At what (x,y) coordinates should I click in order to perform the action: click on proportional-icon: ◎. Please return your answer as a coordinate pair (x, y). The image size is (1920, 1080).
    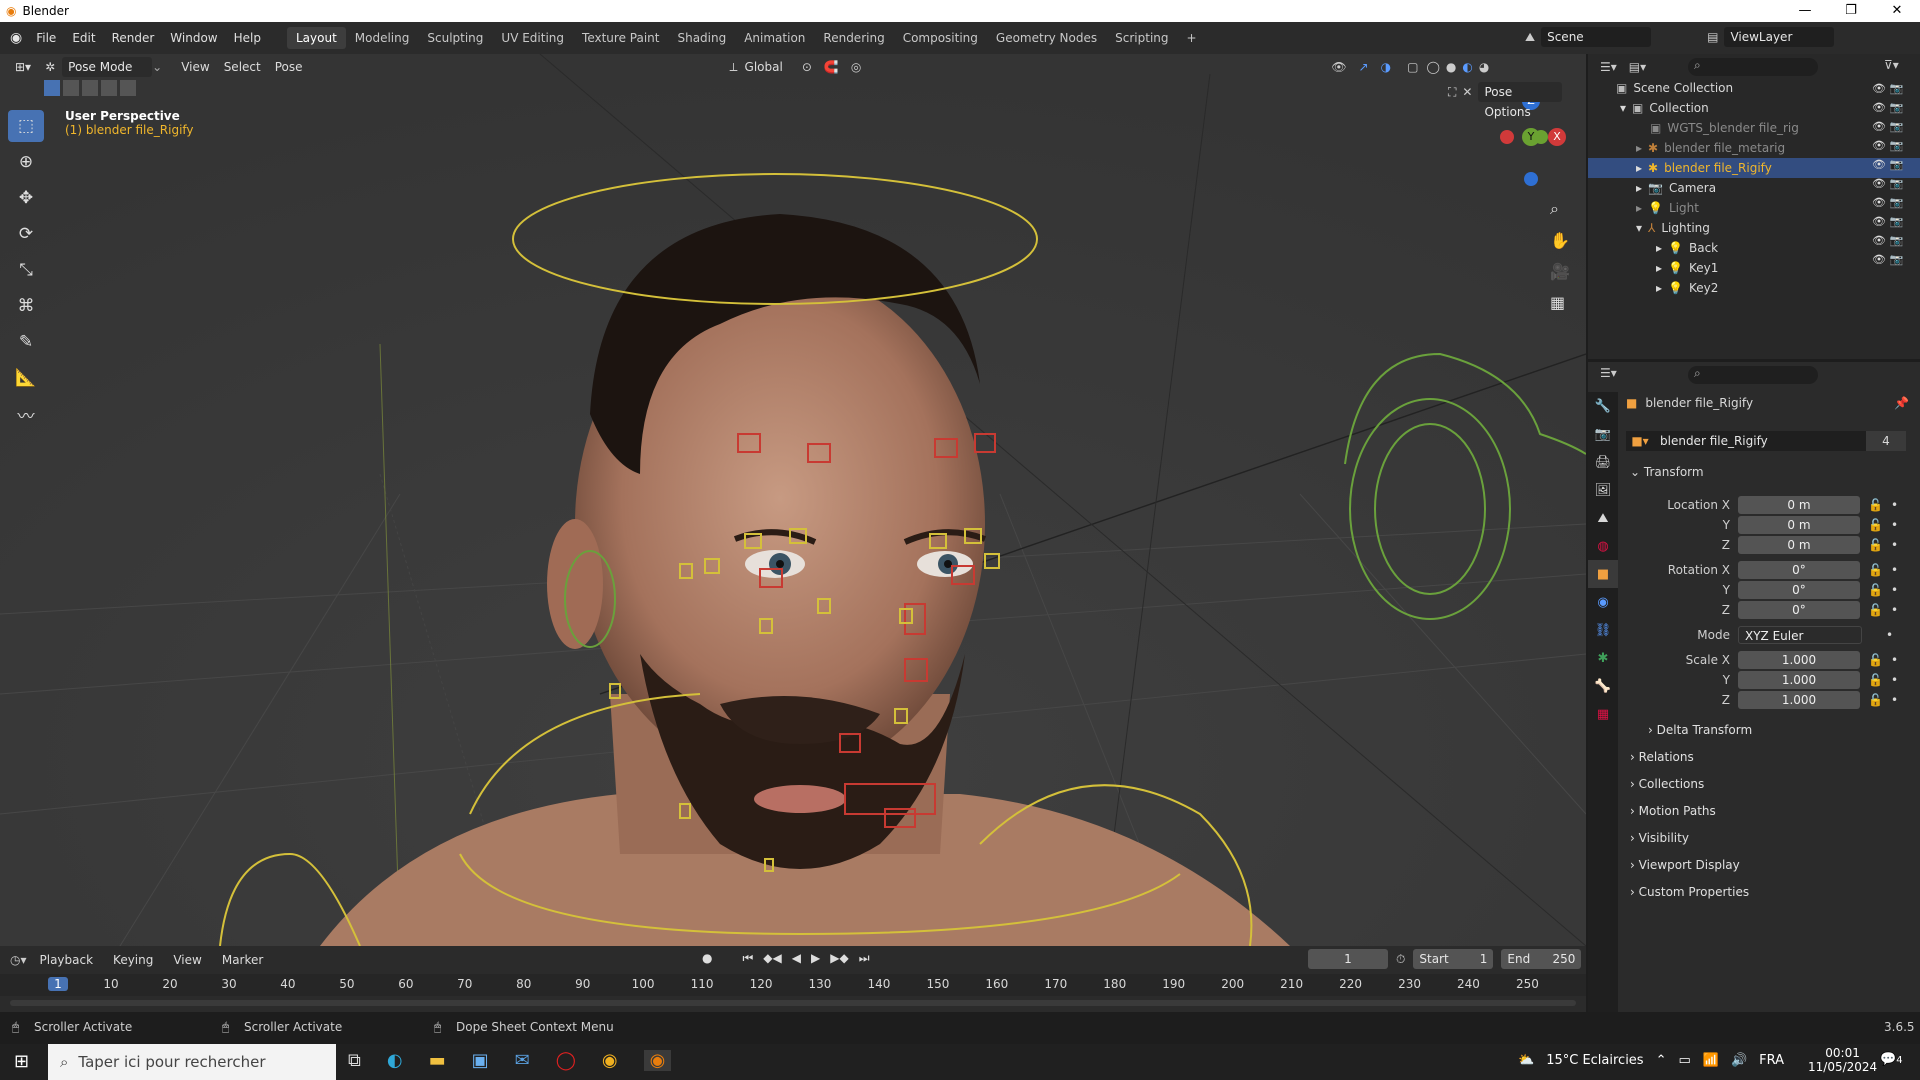
    Looking at the image, I should click on (856, 67).